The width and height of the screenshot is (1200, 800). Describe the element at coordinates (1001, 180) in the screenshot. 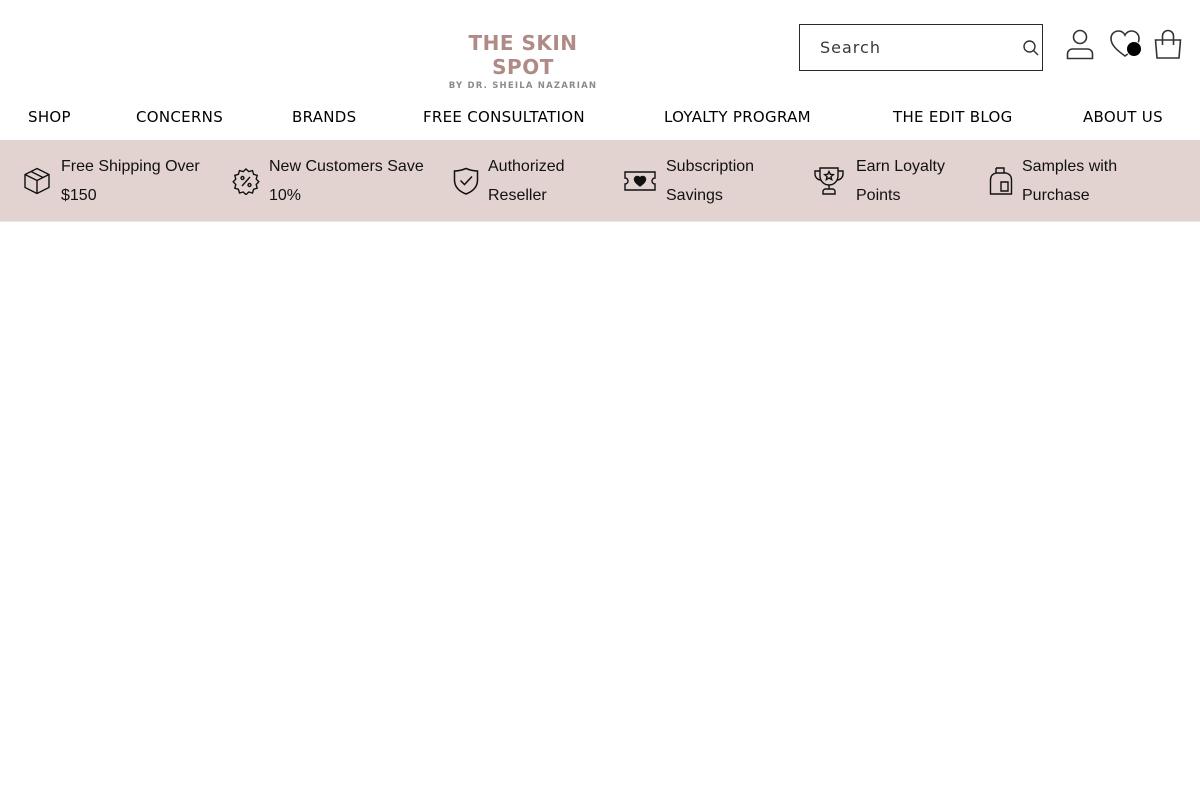

I see `sample-bottle-icon` at that location.